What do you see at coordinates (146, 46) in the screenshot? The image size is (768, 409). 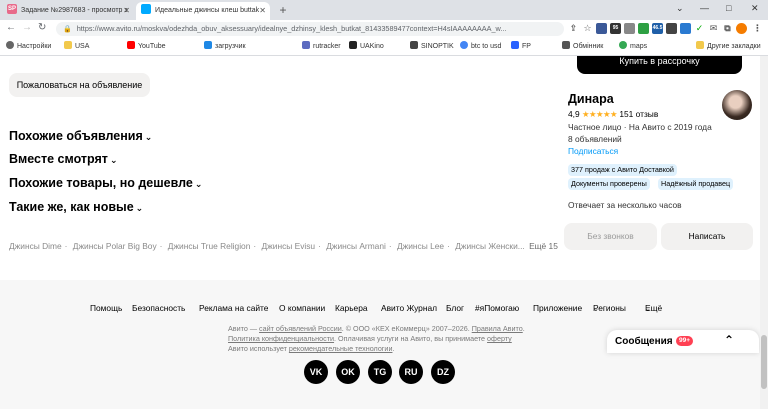 I see `bookmark-youtube: YouTube` at bounding box center [146, 46].